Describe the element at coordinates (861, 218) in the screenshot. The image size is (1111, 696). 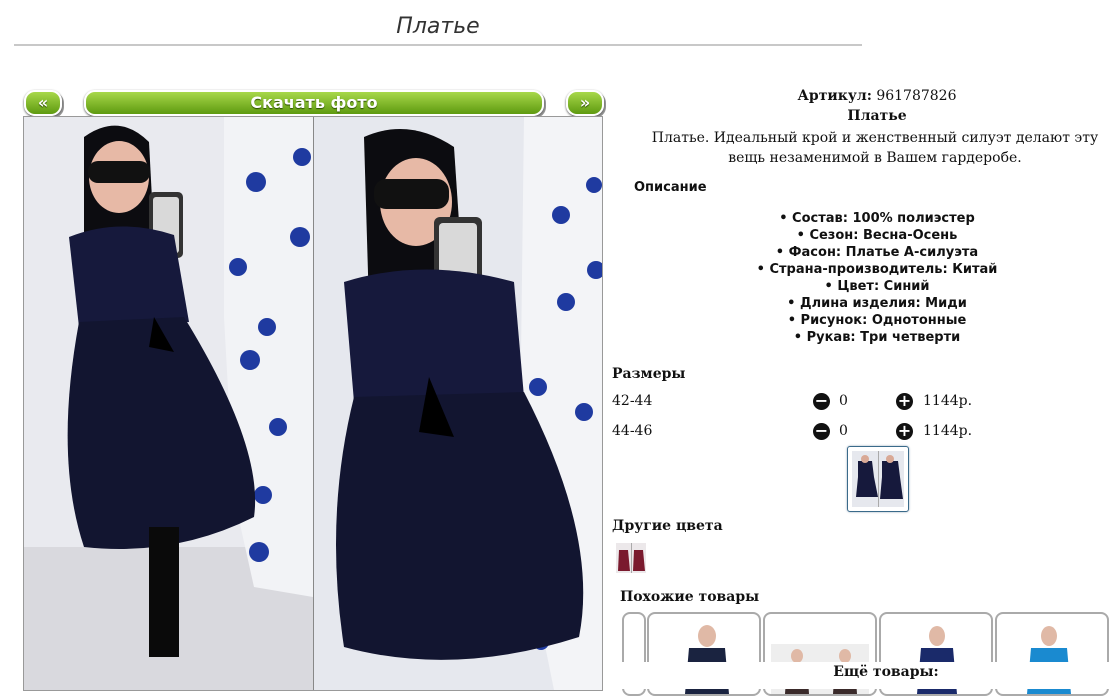
I see `spec-item: Состав: 100% полиэстер` at that location.